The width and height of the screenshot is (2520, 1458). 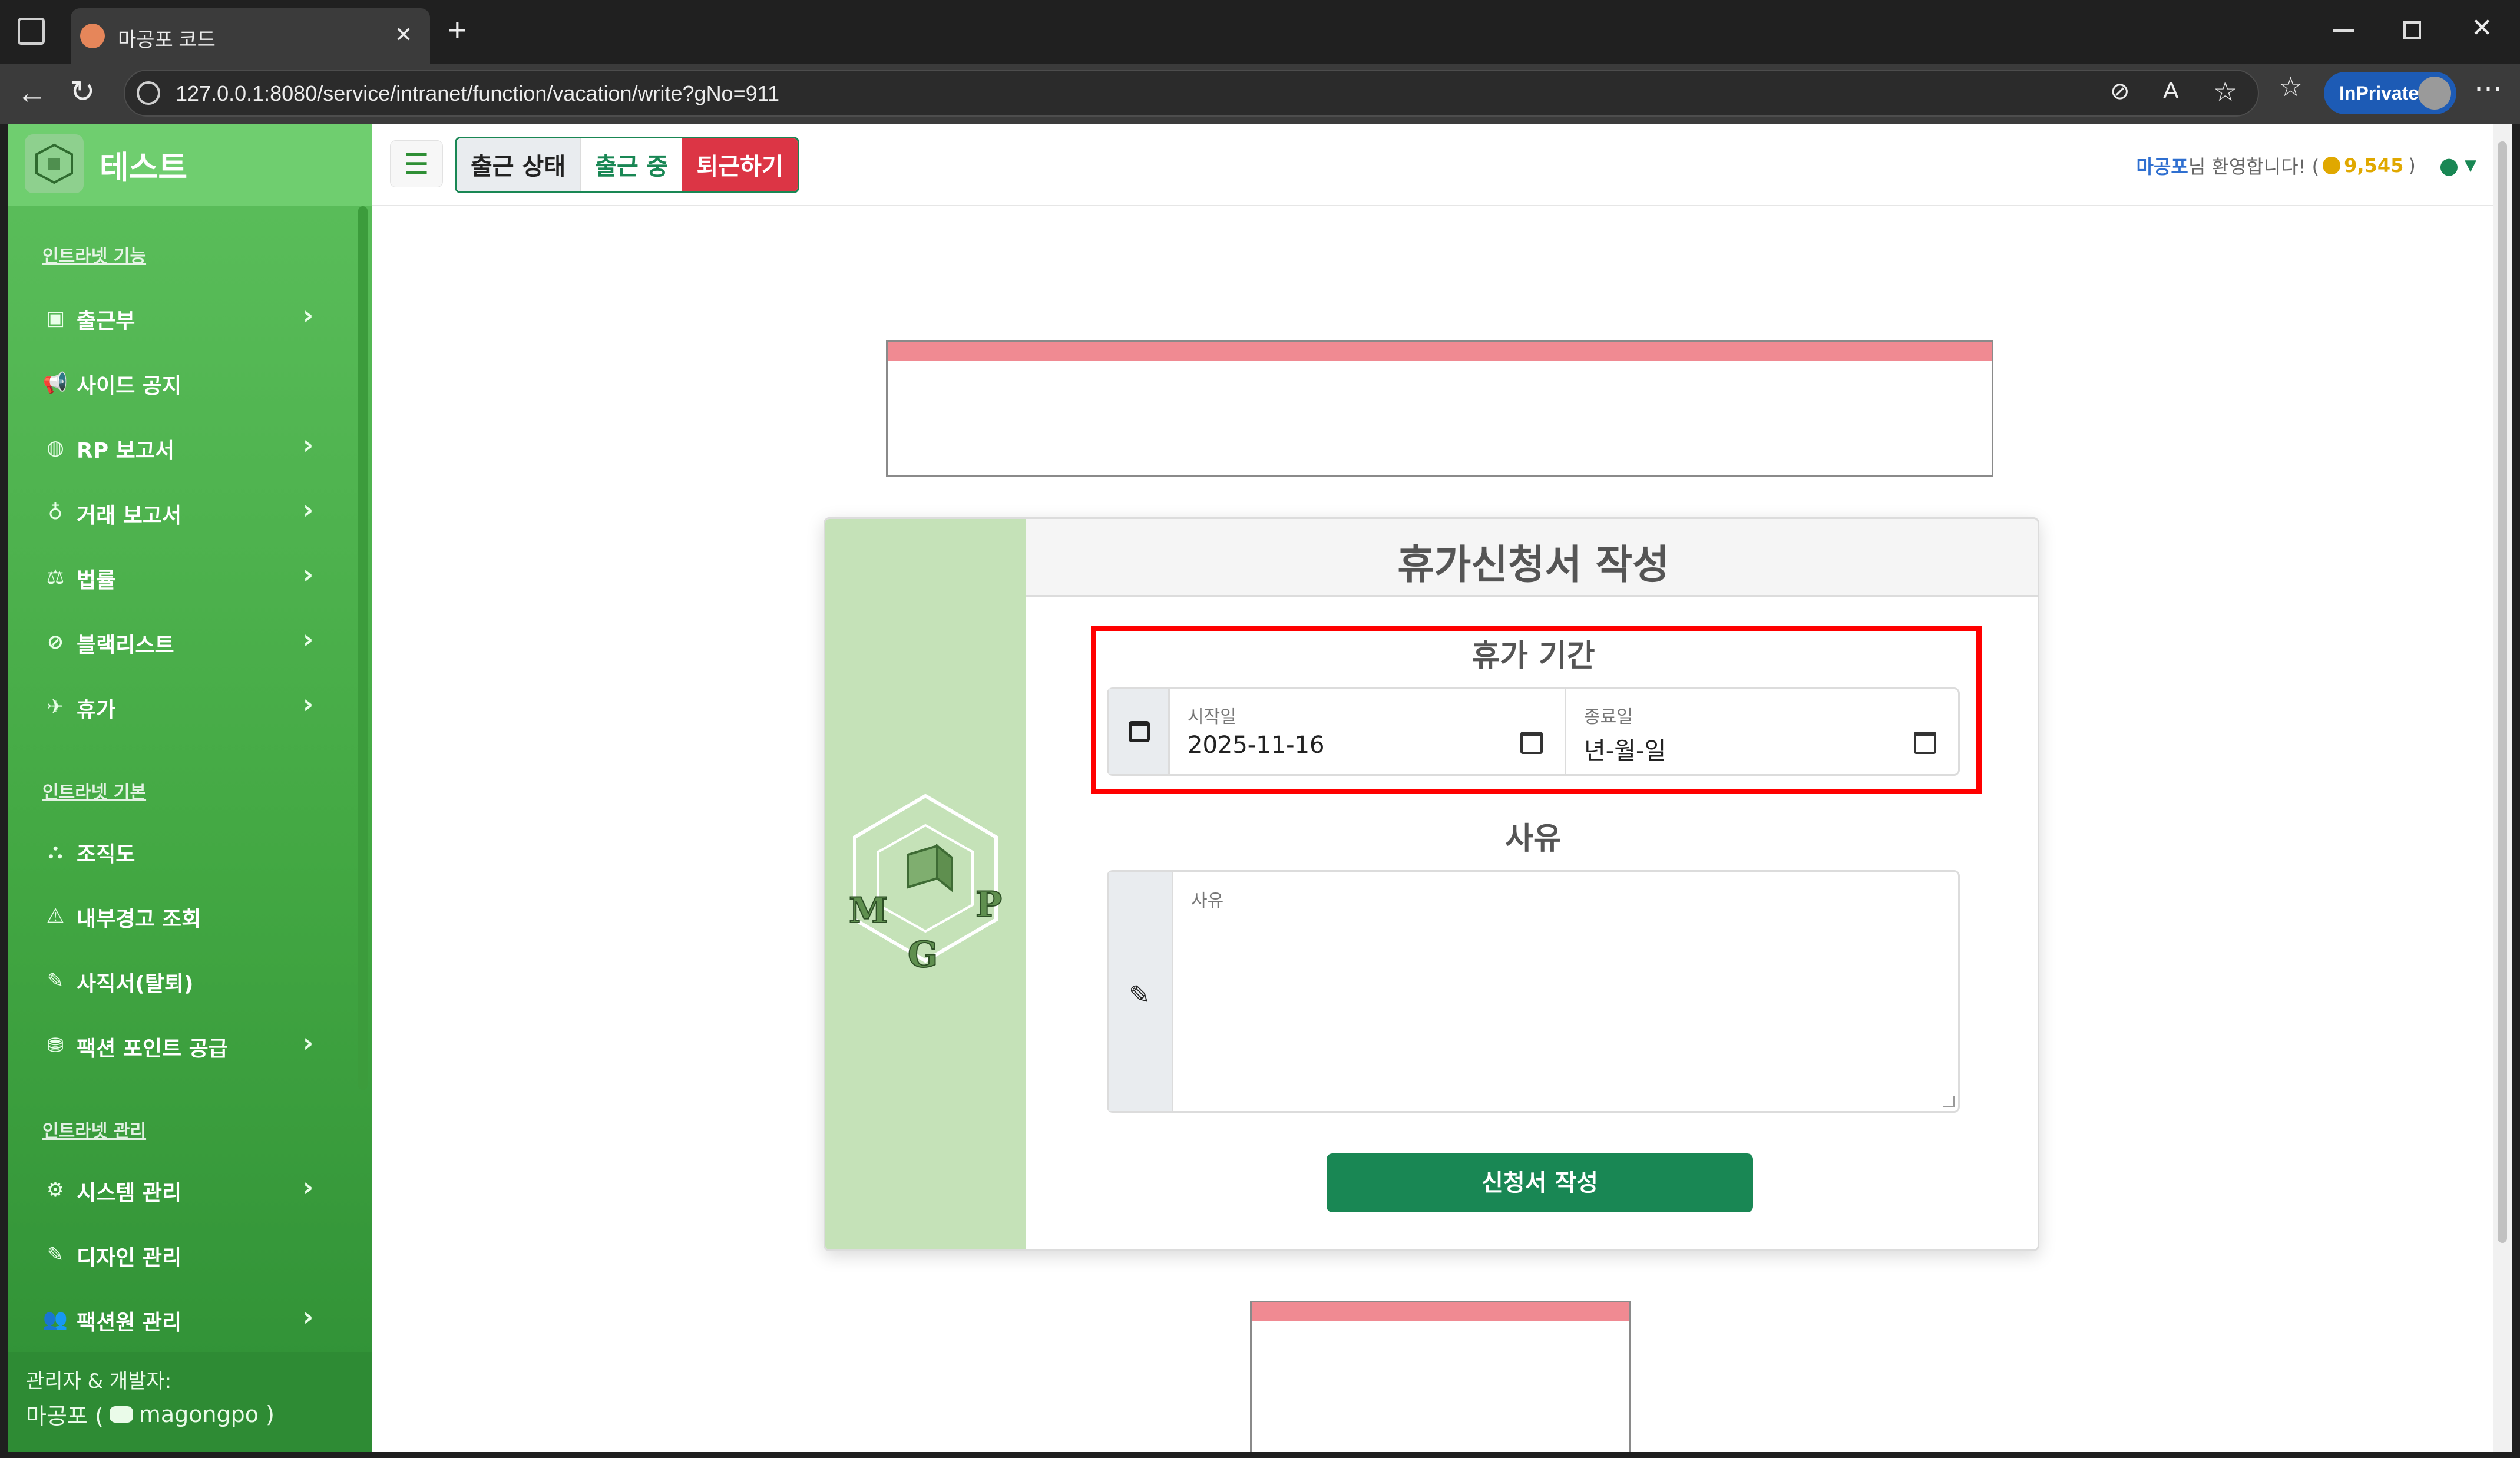 I want to click on tab-title: 마공포 코드, so click(x=167, y=40).